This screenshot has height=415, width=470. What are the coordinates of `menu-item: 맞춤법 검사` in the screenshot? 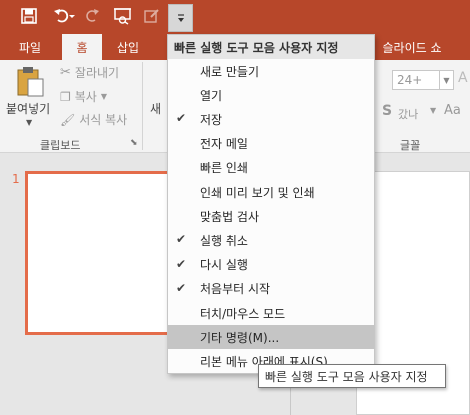 It's located at (271, 216).